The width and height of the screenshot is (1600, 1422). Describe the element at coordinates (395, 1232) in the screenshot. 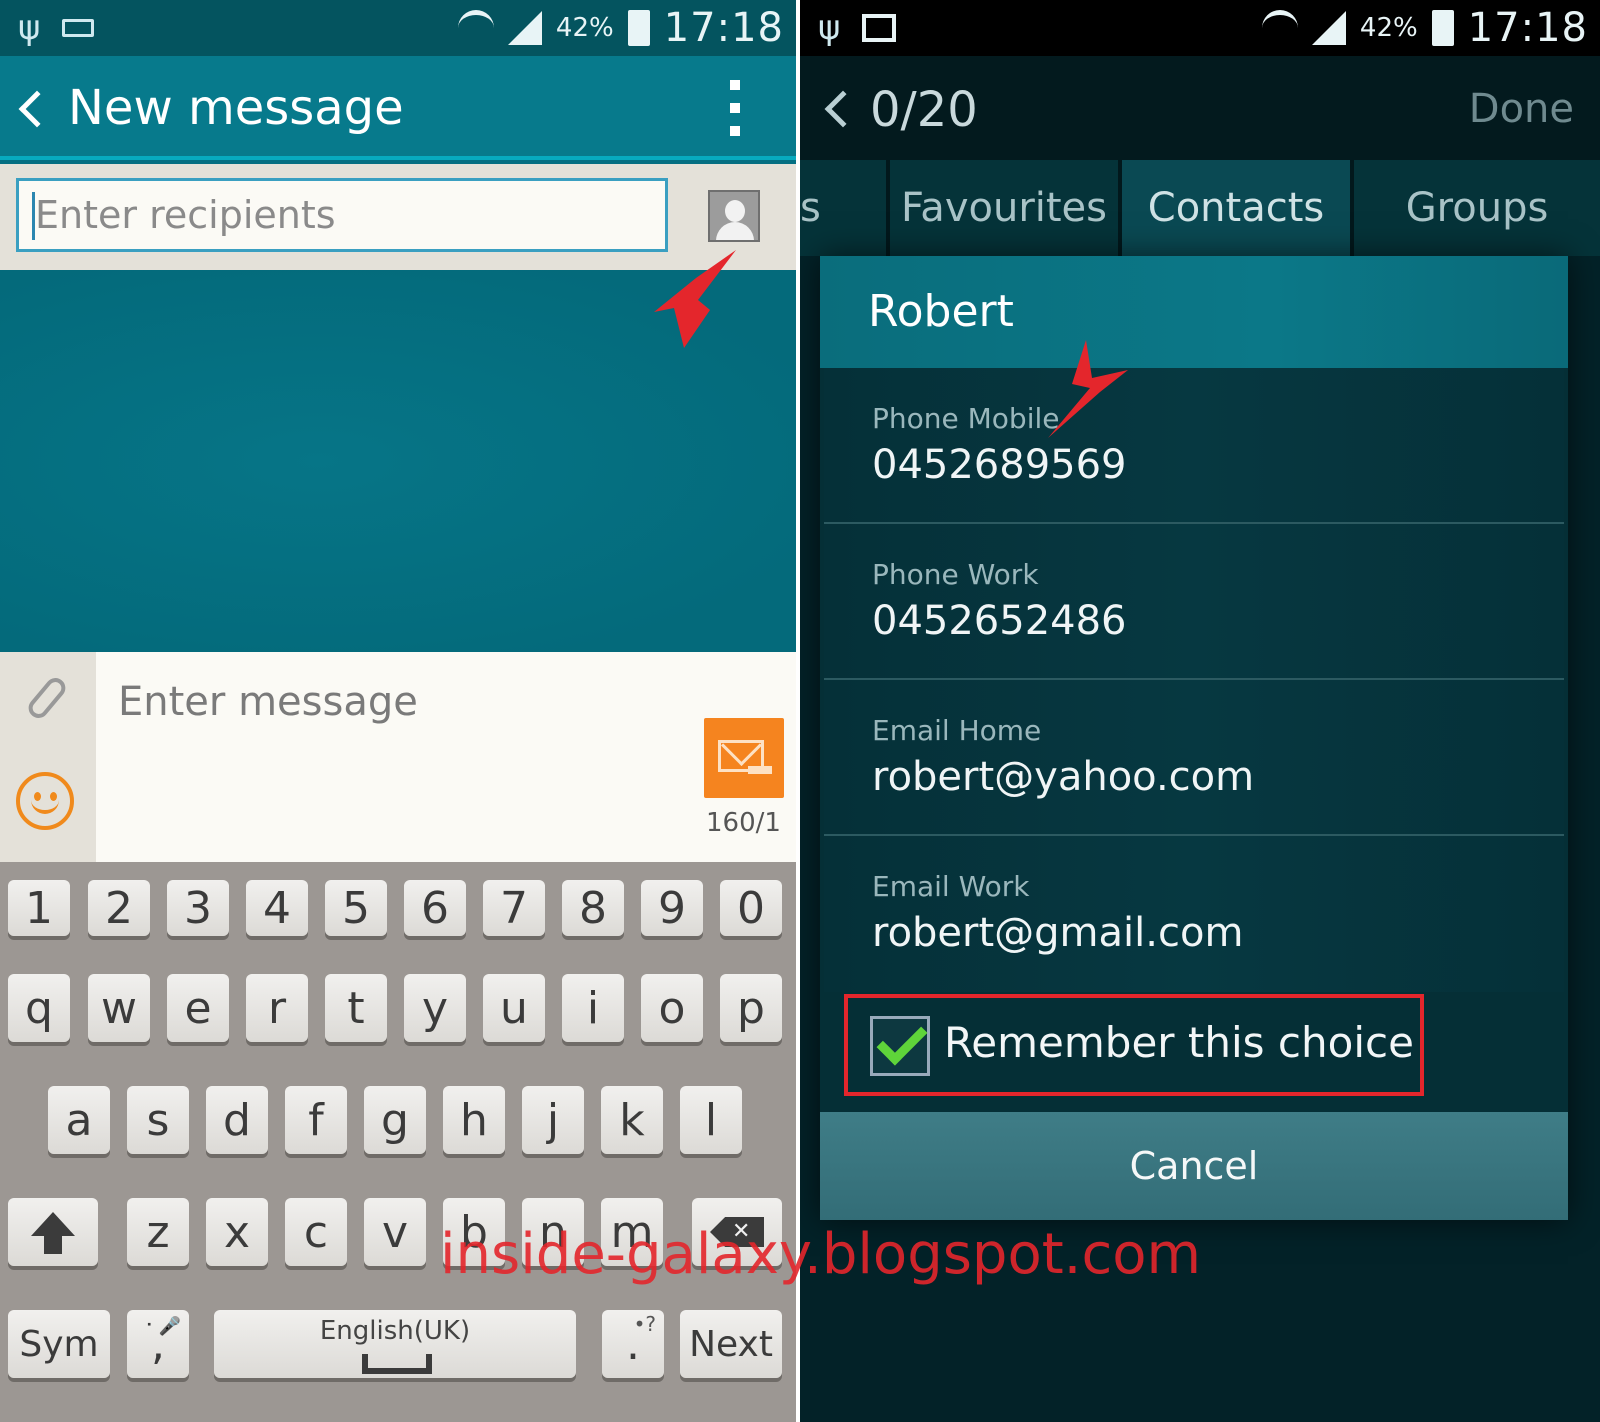

I see `key-v: v` at that location.